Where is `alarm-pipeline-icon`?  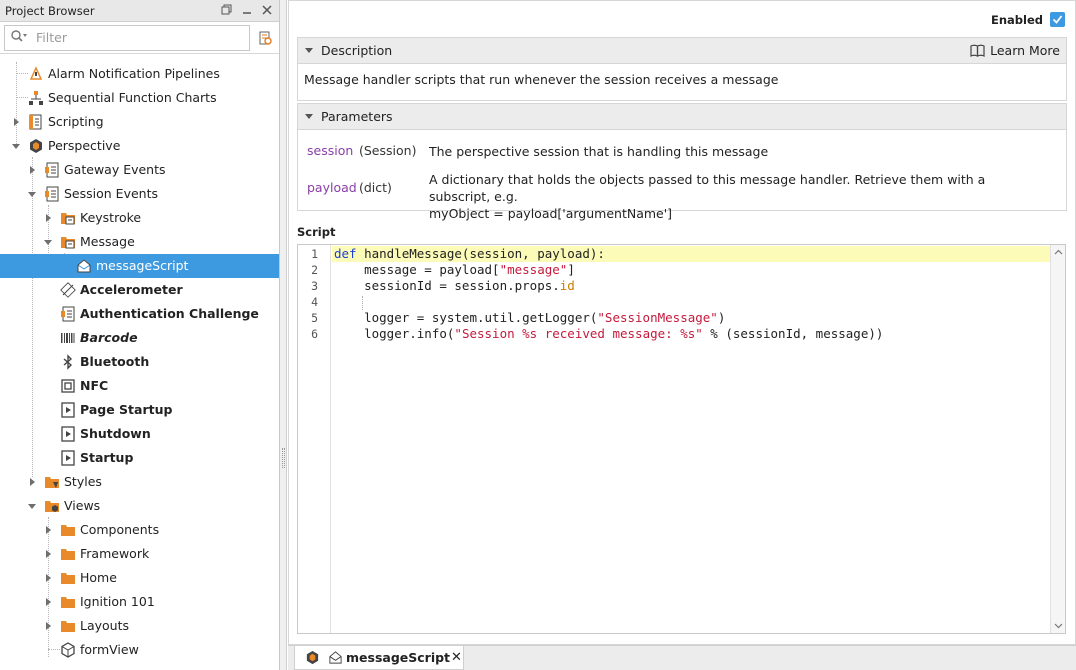
alarm-pipeline-icon is located at coordinates (36, 74).